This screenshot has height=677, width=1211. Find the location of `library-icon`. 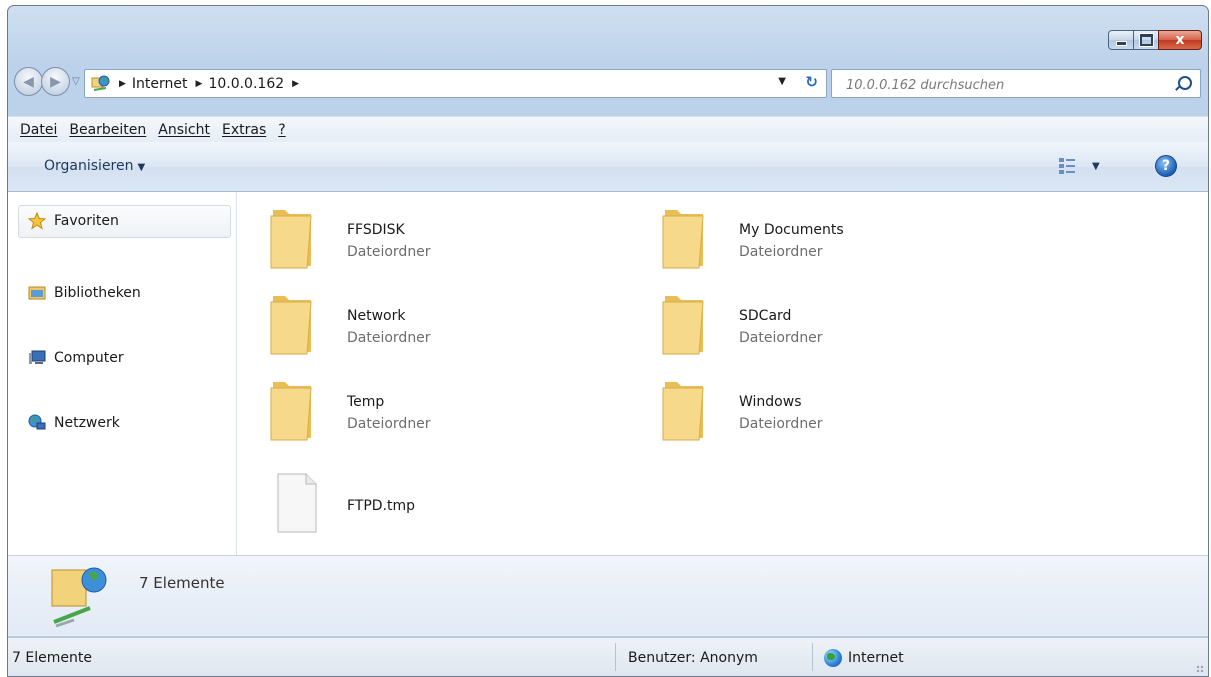

library-icon is located at coordinates (37, 293).